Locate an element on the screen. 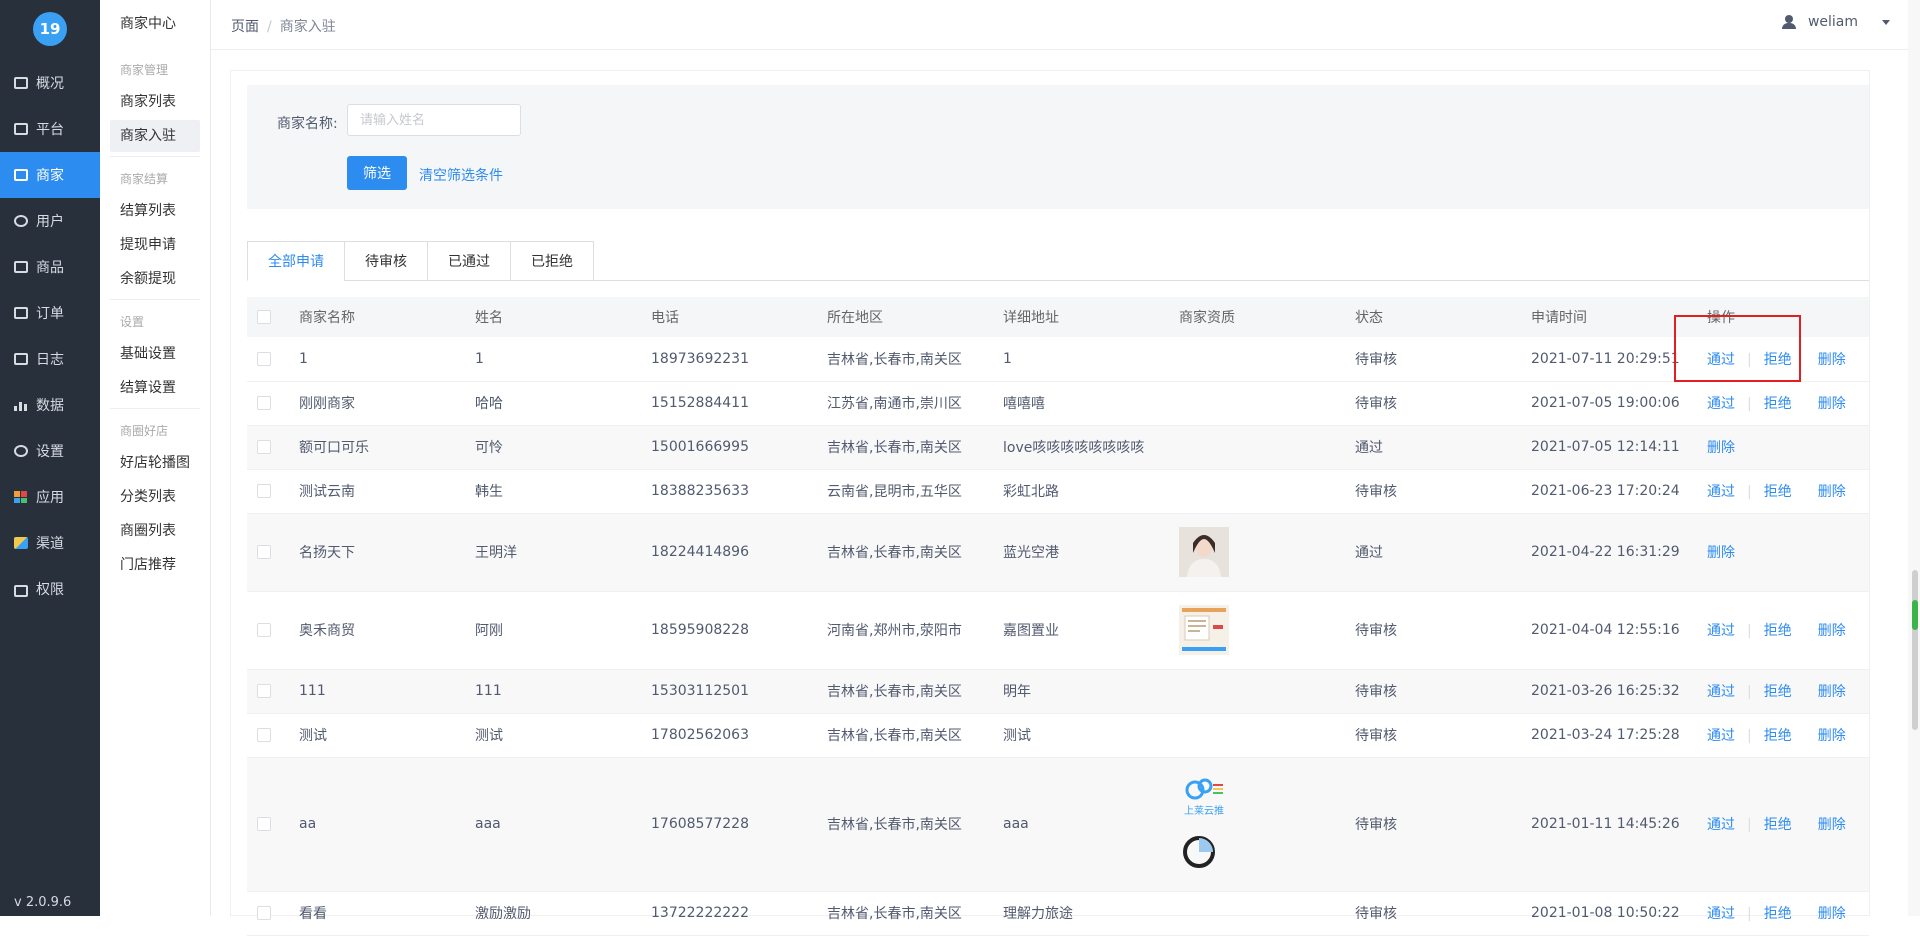  app-logo: 19 is located at coordinates (50, 29).